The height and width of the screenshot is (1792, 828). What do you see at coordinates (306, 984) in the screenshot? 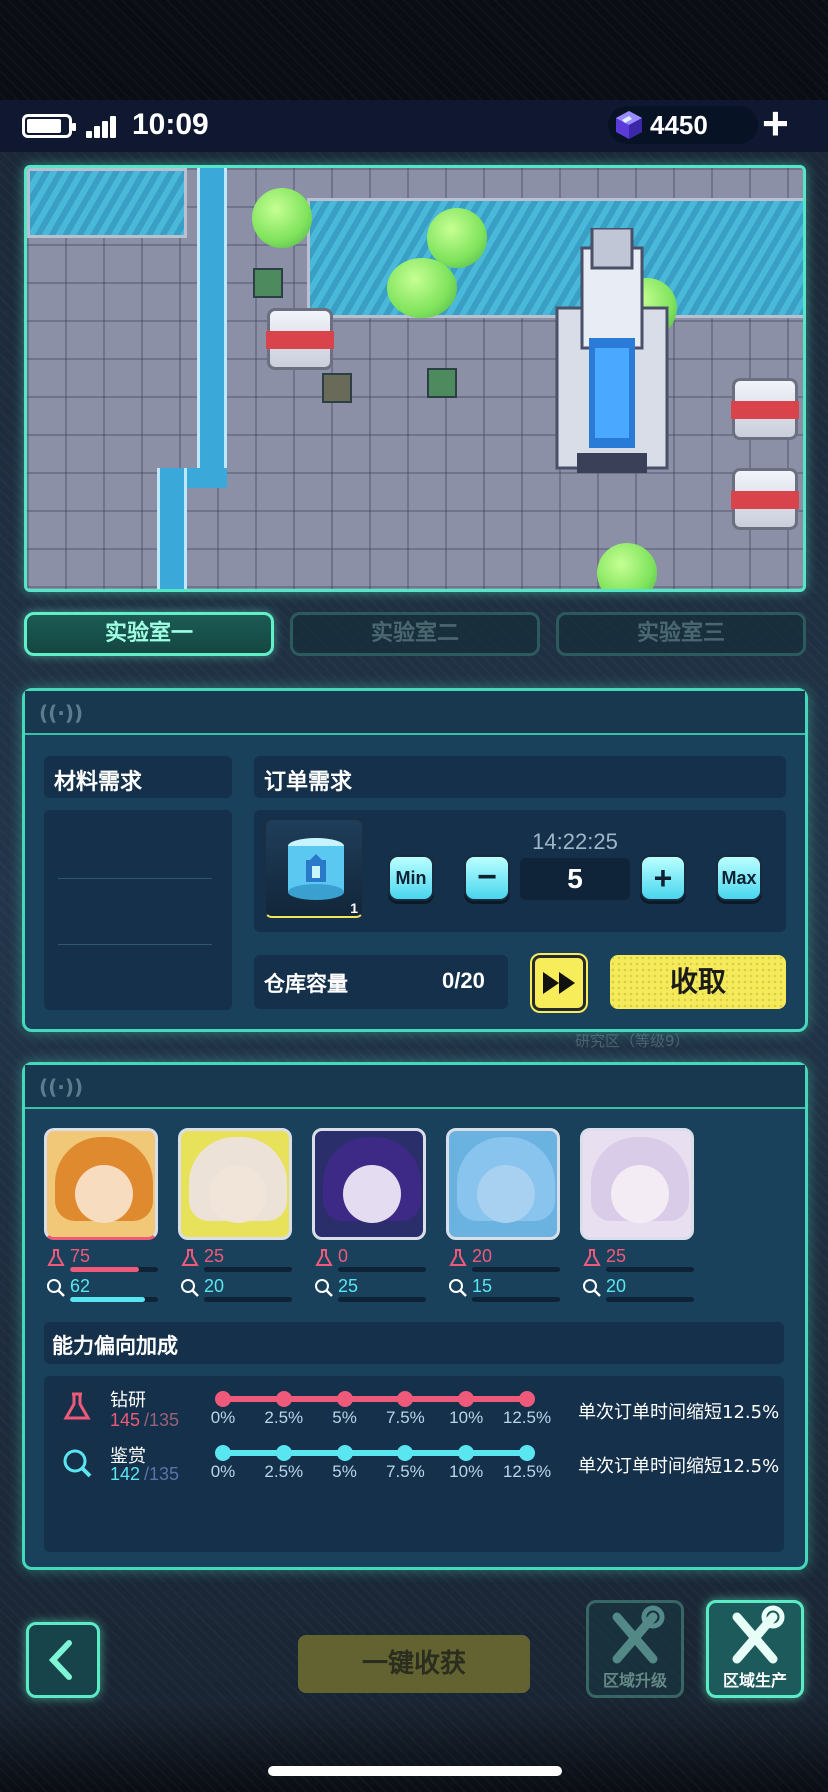
I see `storage-label: 仓库容量` at bounding box center [306, 984].